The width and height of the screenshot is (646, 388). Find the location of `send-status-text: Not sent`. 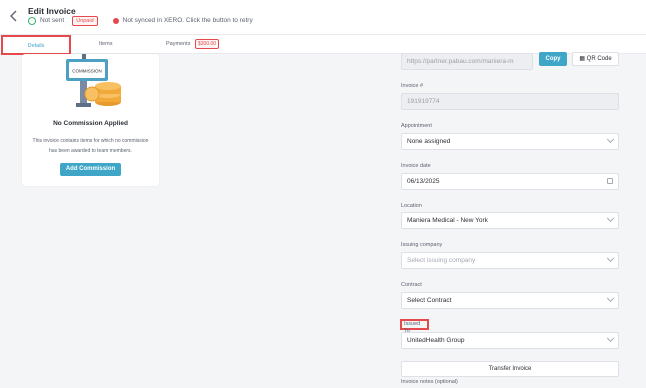

send-status-text: Not sent is located at coordinates (52, 20).